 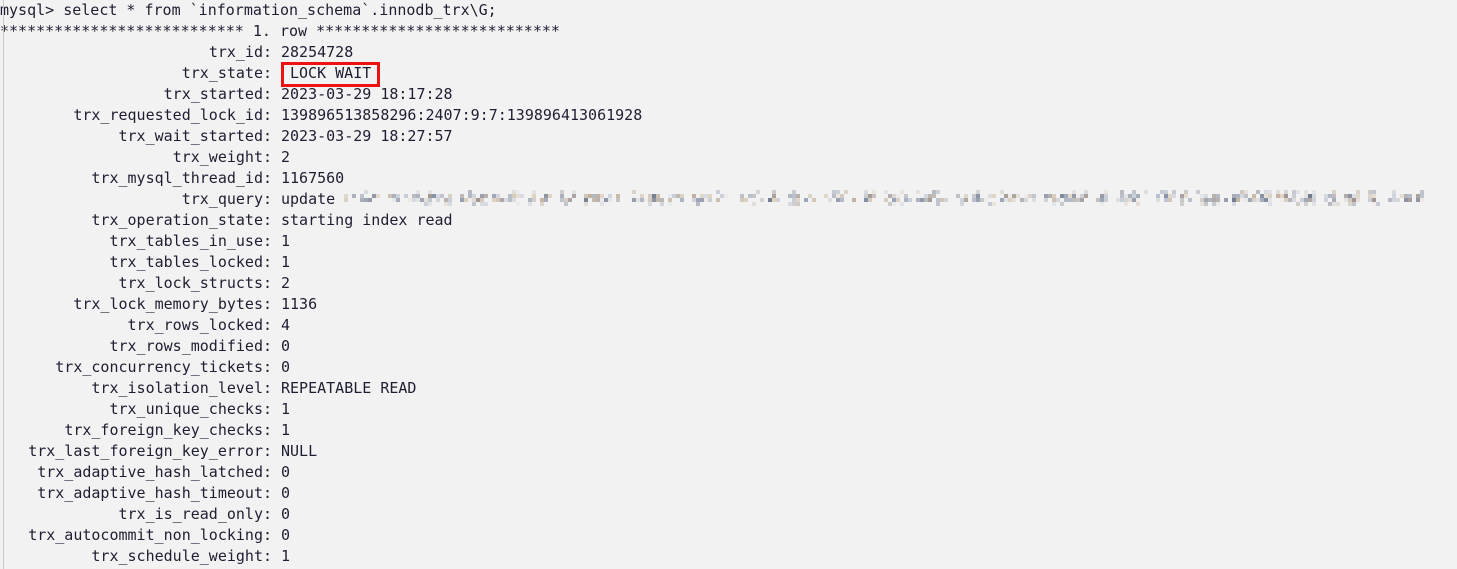 What do you see at coordinates (186, 409) in the screenshot?
I see `field-label: trx_unique_checks` at bounding box center [186, 409].